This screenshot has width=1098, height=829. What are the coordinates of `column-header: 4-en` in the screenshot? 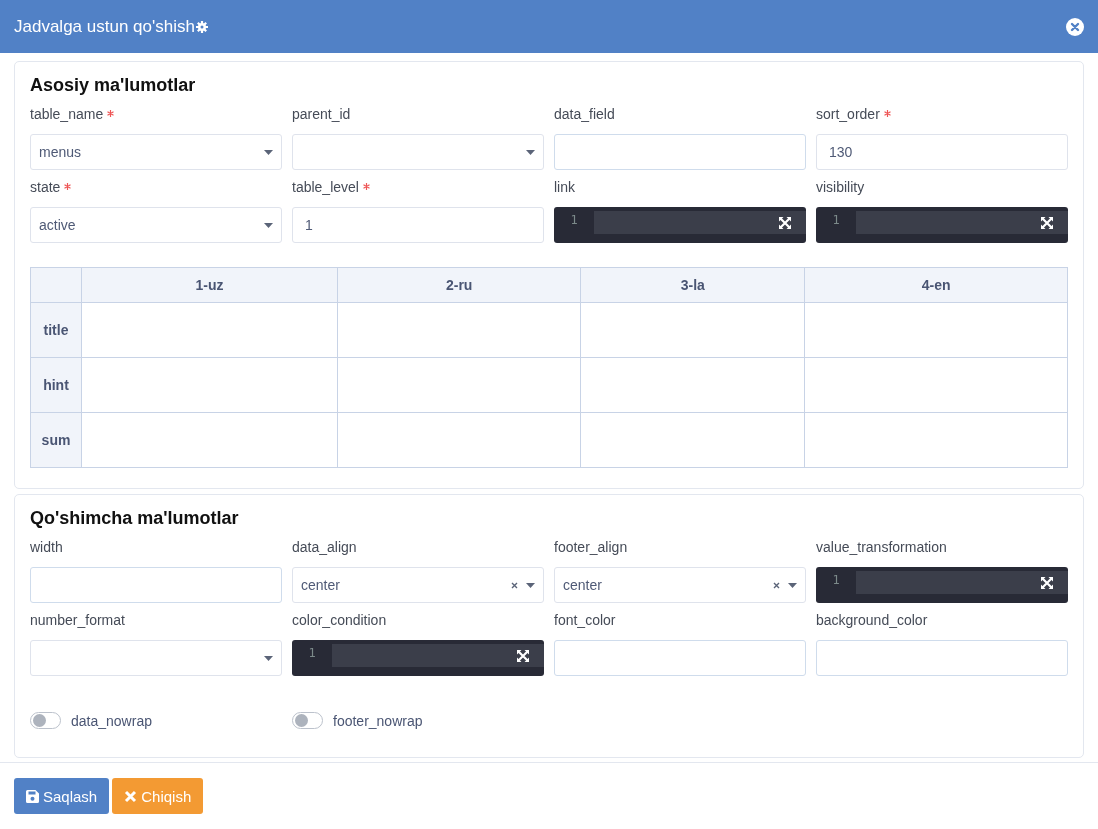 It's located at (936, 285).